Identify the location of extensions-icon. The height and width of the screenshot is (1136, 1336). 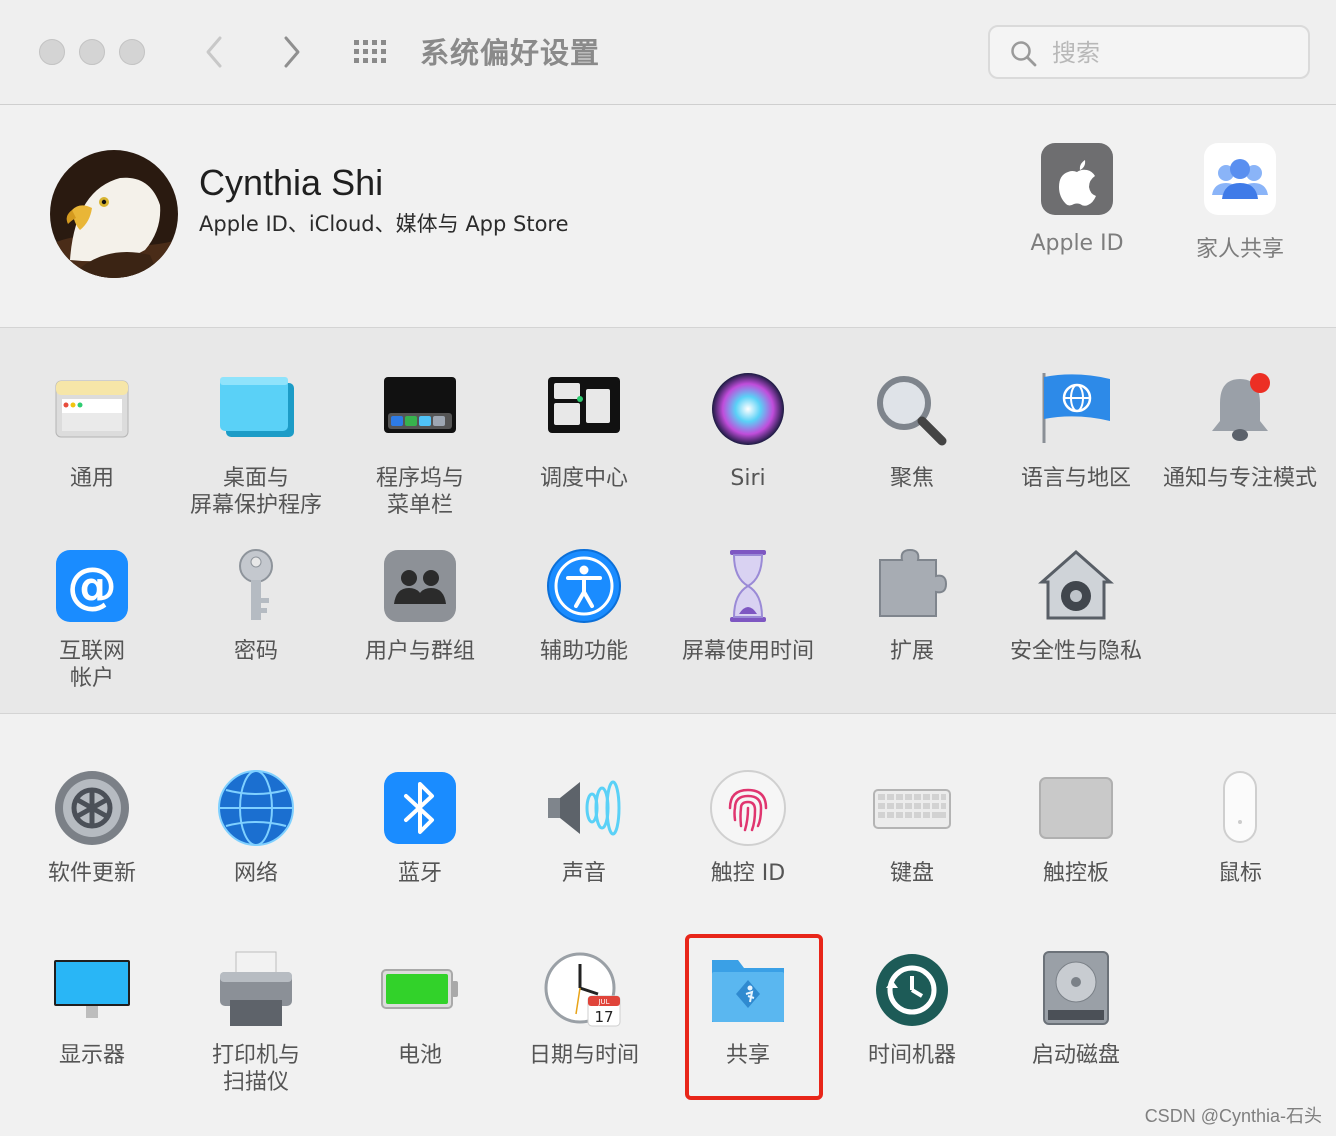
(912, 586).